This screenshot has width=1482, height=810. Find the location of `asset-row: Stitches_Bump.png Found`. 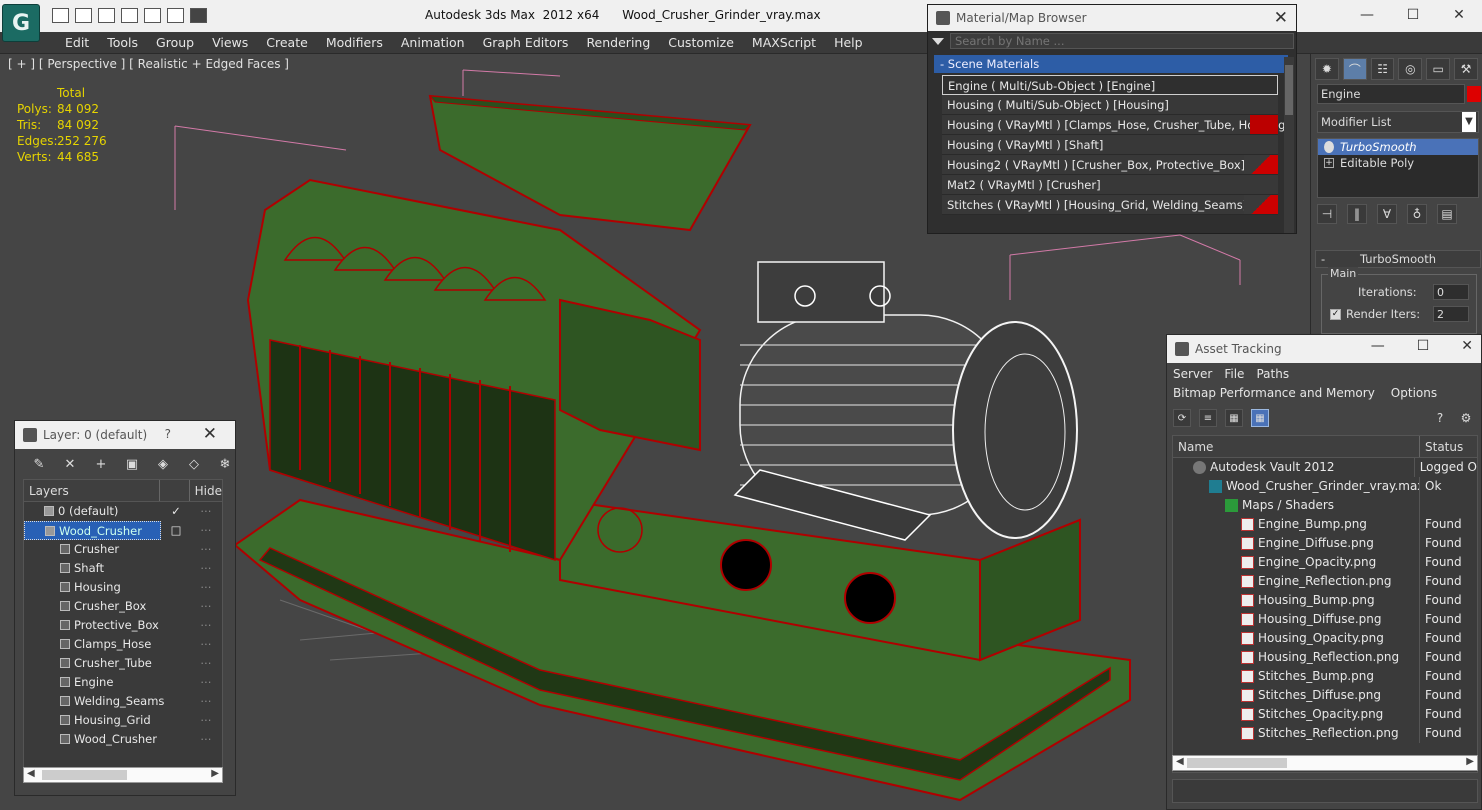

asset-row: Stitches_Bump.png Found is located at coordinates (1325, 676).